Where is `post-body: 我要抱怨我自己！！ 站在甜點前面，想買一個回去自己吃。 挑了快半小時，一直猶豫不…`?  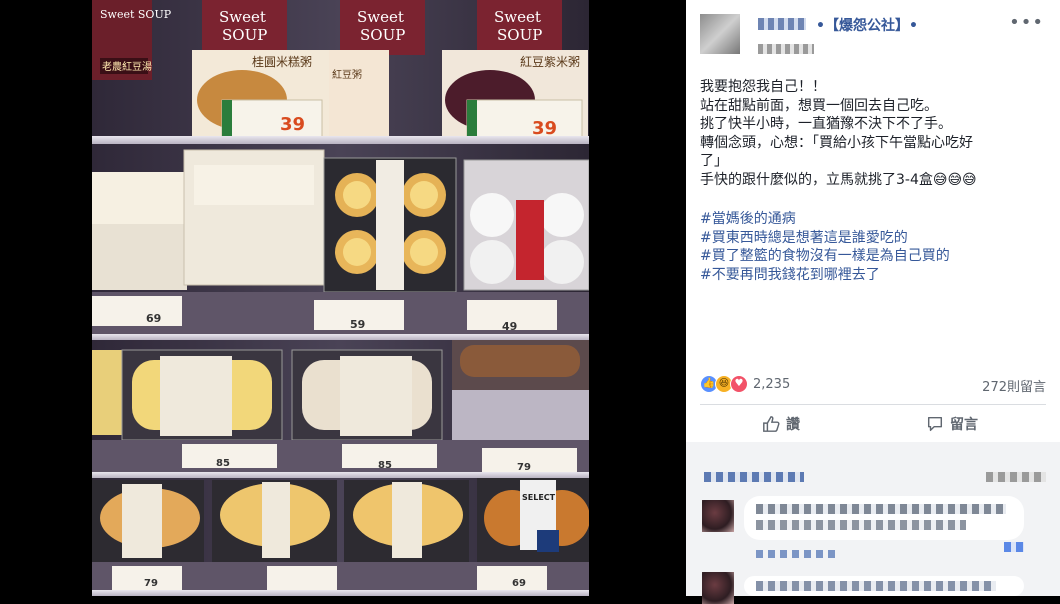 post-body: 我要抱怨我自己！！ 站在甜點前面，想買一個回去自己吃。 挑了快半小時，一直猶豫不… is located at coordinates (873, 133).